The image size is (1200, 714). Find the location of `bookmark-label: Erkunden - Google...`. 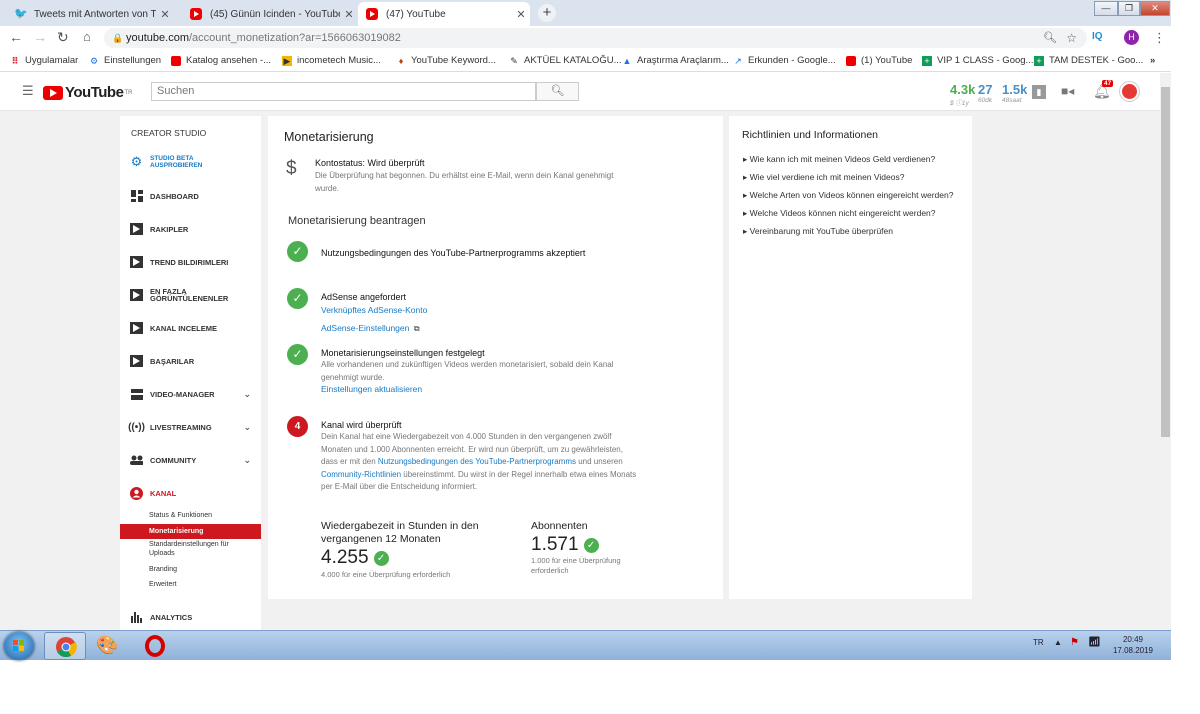

bookmark-label: Erkunden - Google... is located at coordinates (792, 60).